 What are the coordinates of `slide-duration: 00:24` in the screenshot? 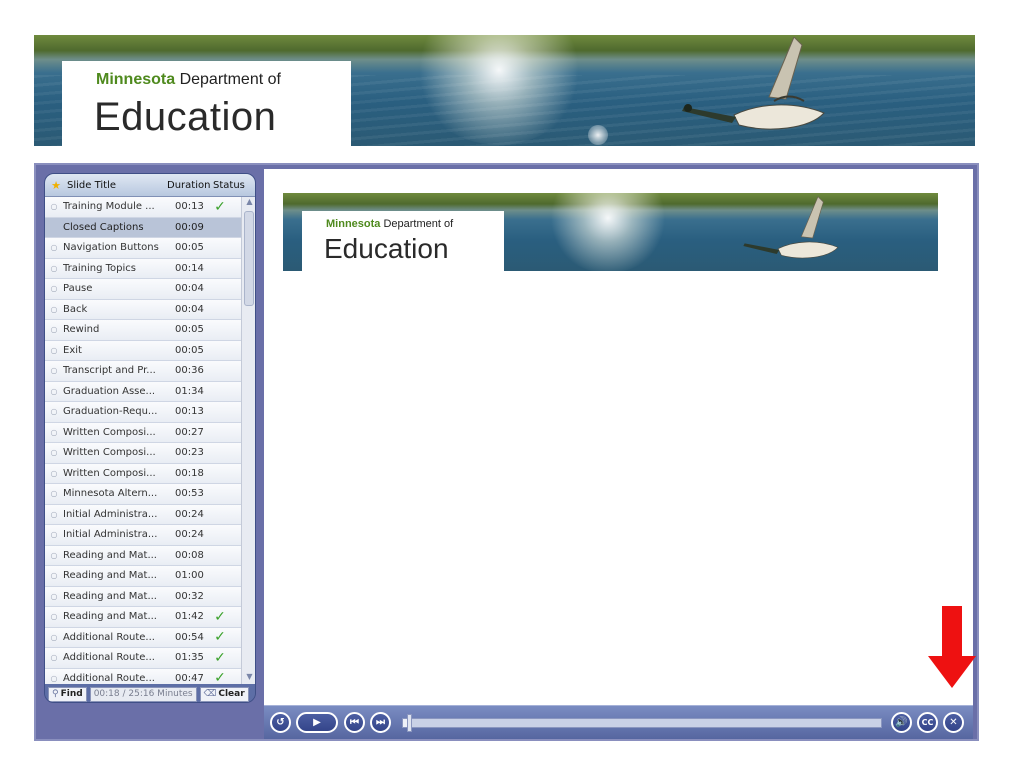 It's located at (189, 535).